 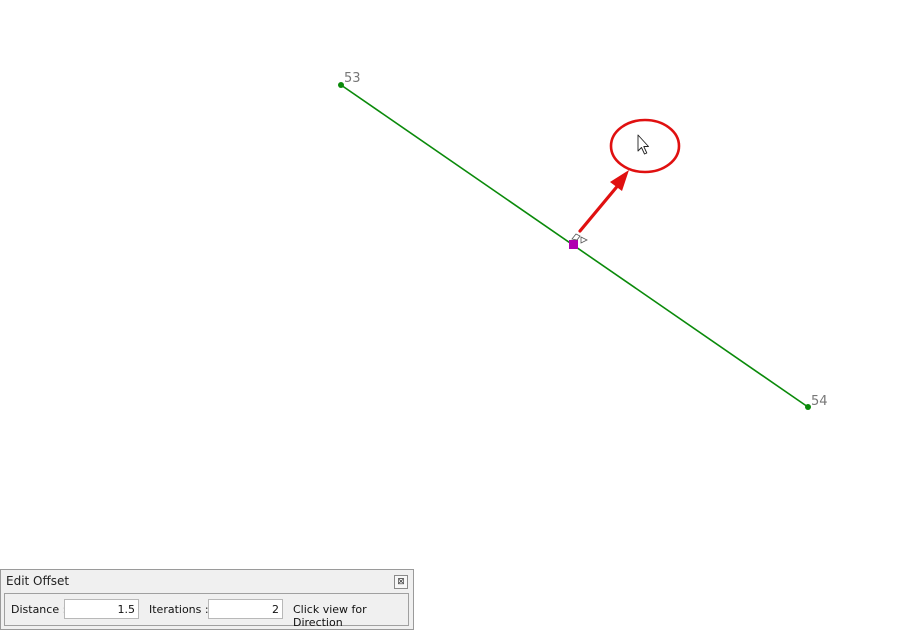 What do you see at coordinates (573, 244) in the screenshot?
I see `midpoint-grip` at bounding box center [573, 244].